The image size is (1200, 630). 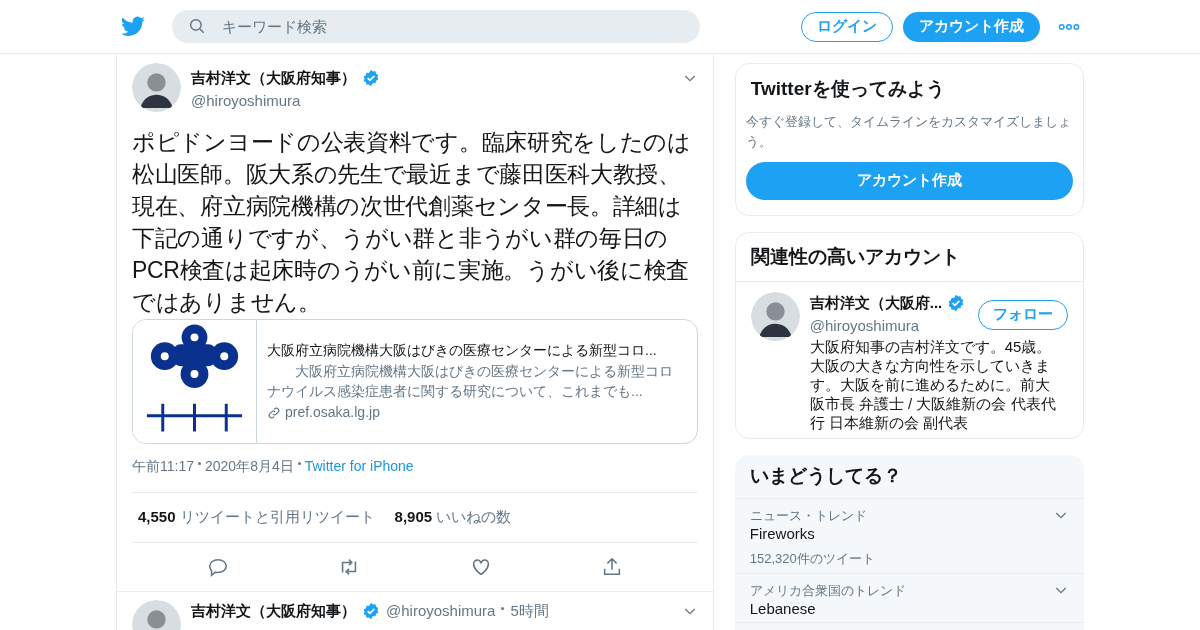 What do you see at coordinates (909, 477) in the screenshot?
I see `card-heading: いまどうしてる？` at bounding box center [909, 477].